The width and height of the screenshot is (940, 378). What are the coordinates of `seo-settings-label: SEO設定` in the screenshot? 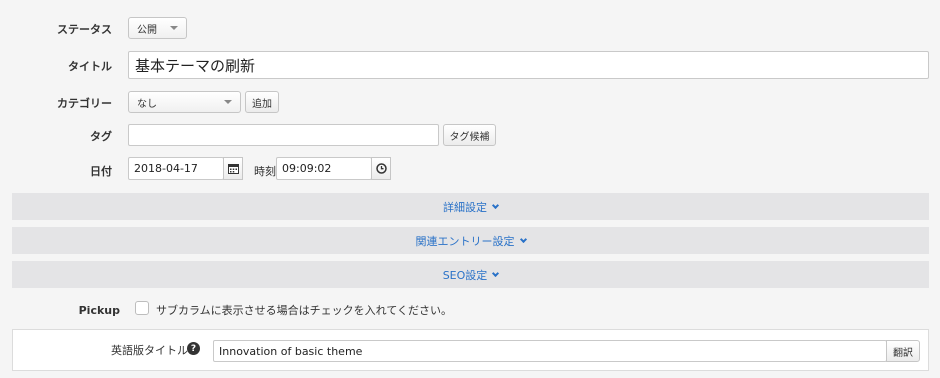 It's located at (465, 275).